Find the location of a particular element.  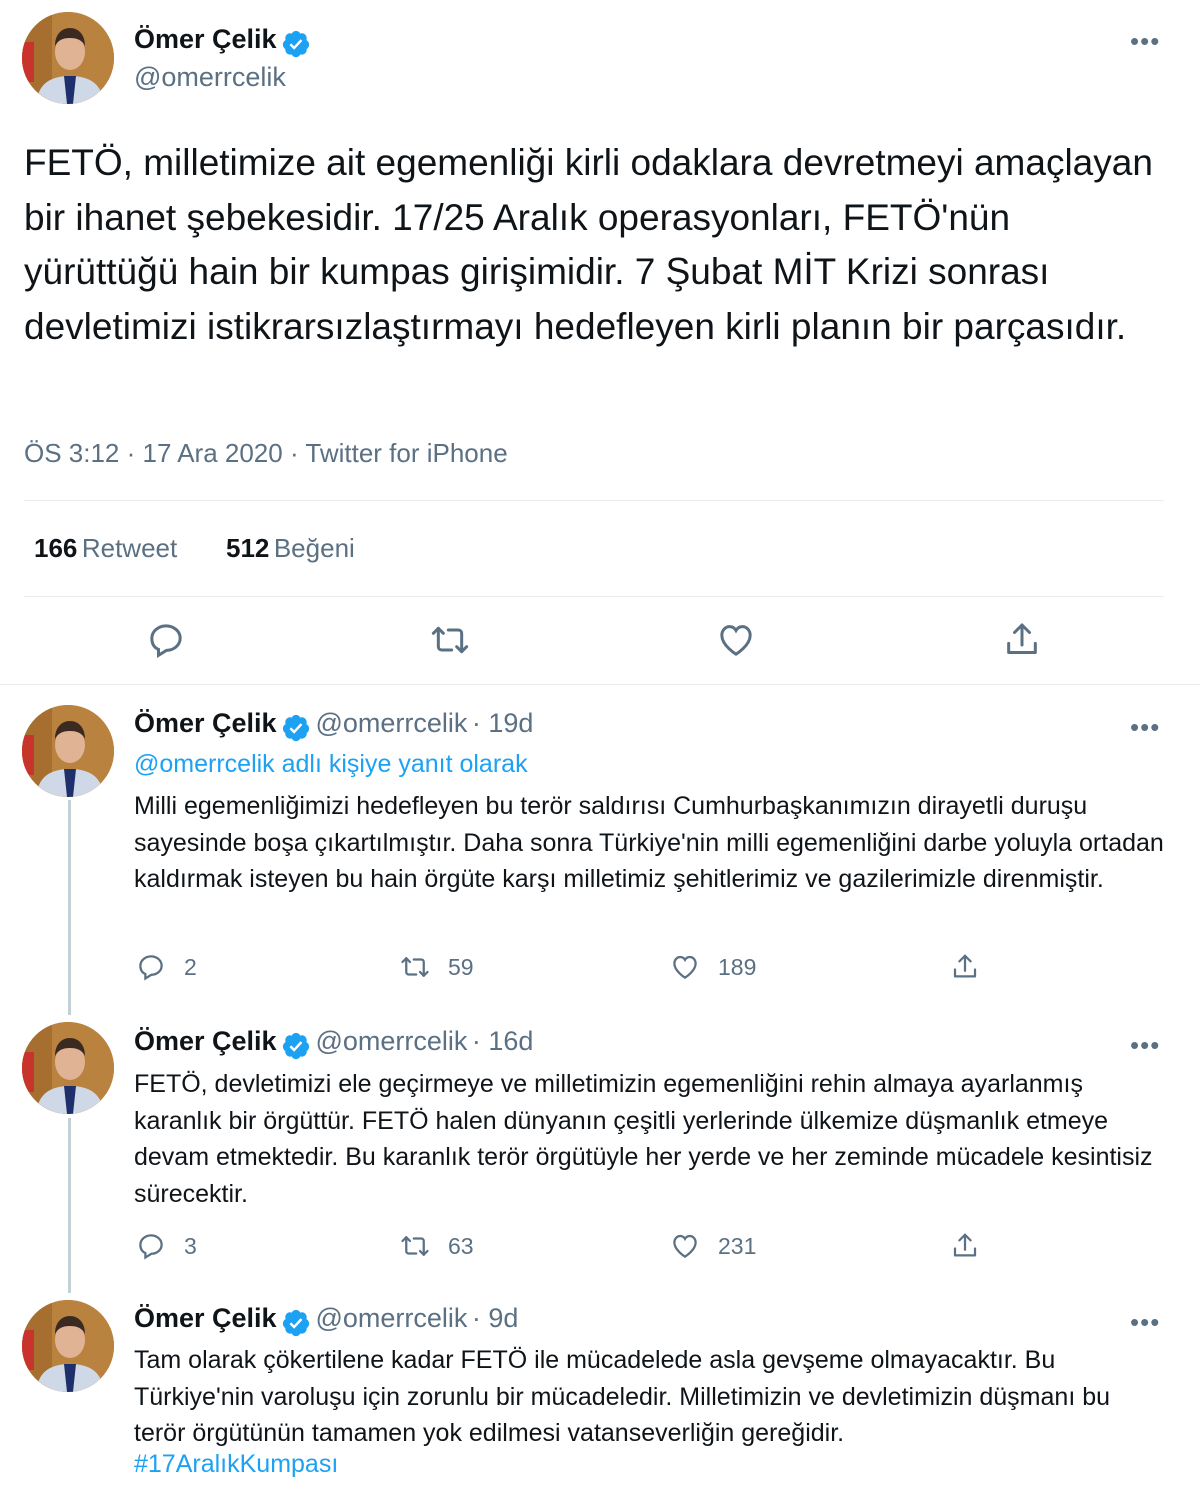

retweet-count: 166 is located at coordinates (56, 548).